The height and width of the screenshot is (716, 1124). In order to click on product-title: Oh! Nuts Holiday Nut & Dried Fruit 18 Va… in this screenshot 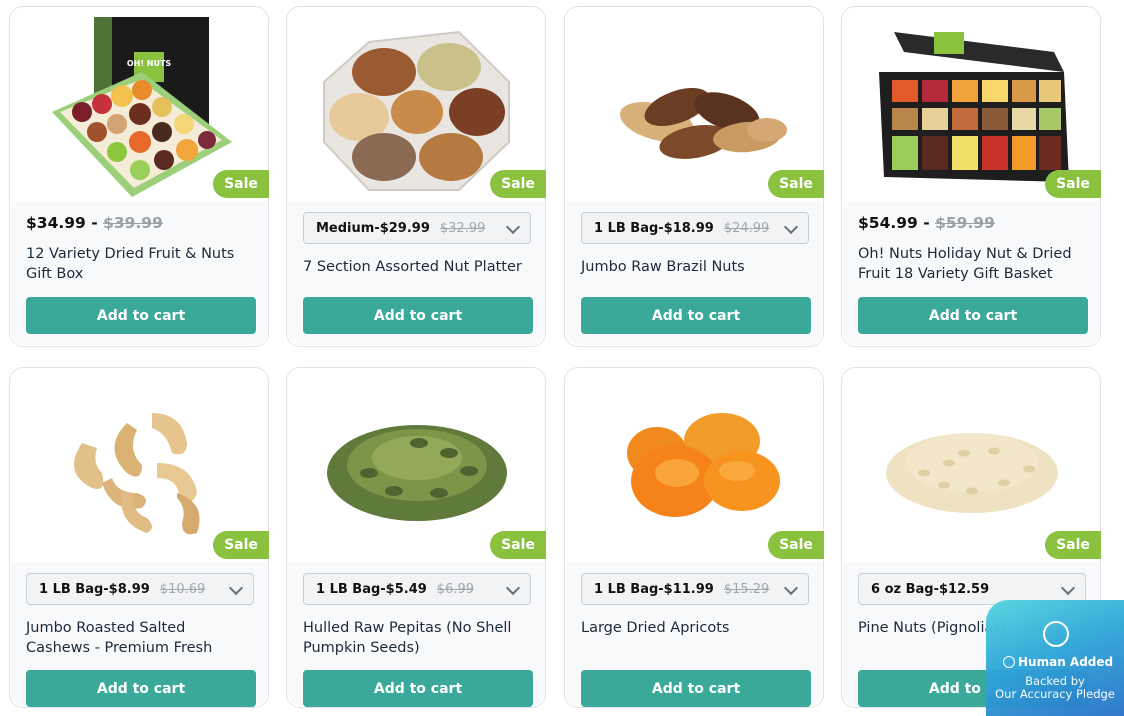, I will do `click(974, 264)`.